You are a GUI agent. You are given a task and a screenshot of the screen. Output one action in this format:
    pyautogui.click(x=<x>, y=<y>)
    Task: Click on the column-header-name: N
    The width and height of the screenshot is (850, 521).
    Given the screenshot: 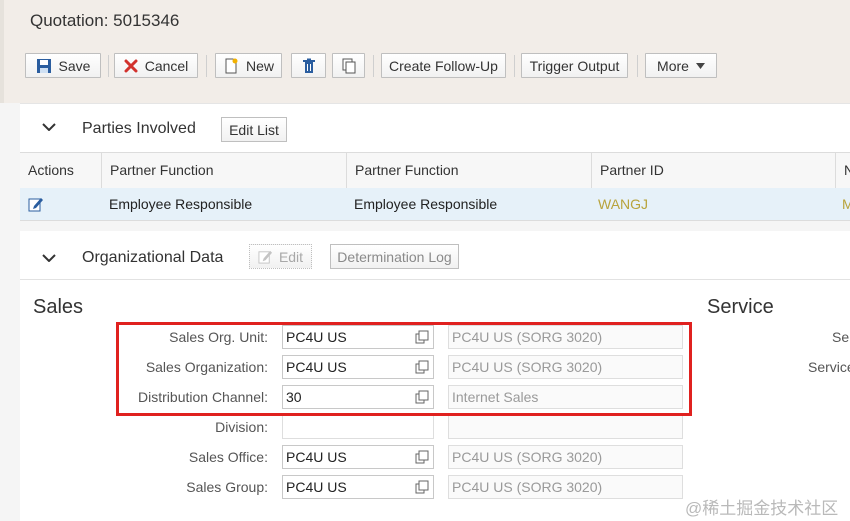 What is the action you would take?
    pyautogui.click(x=843, y=170)
    